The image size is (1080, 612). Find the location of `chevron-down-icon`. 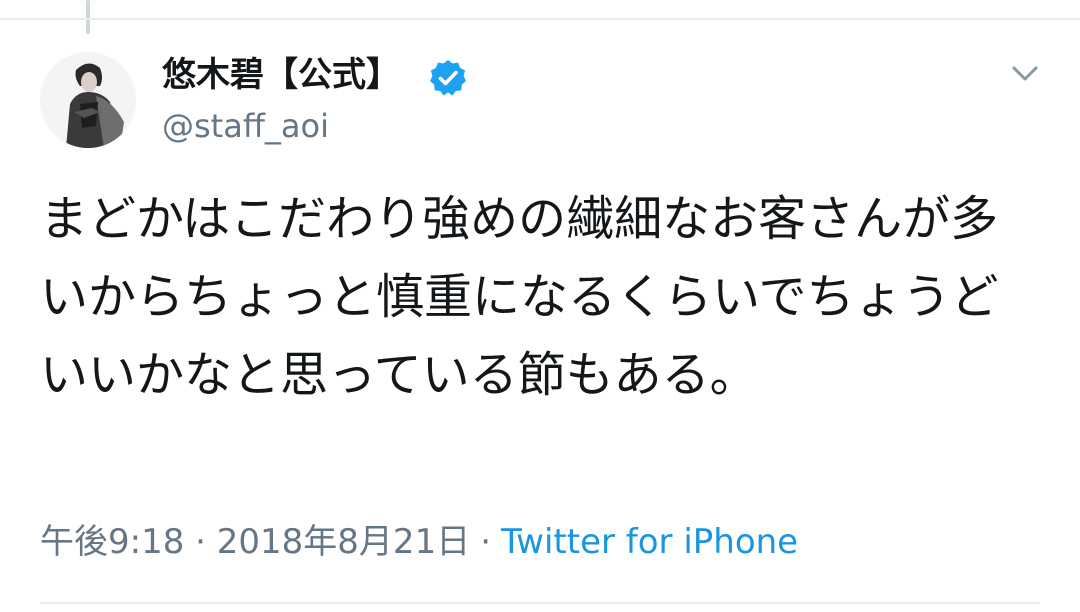

chevron-down-icon is located at coordinates (1025, 73).